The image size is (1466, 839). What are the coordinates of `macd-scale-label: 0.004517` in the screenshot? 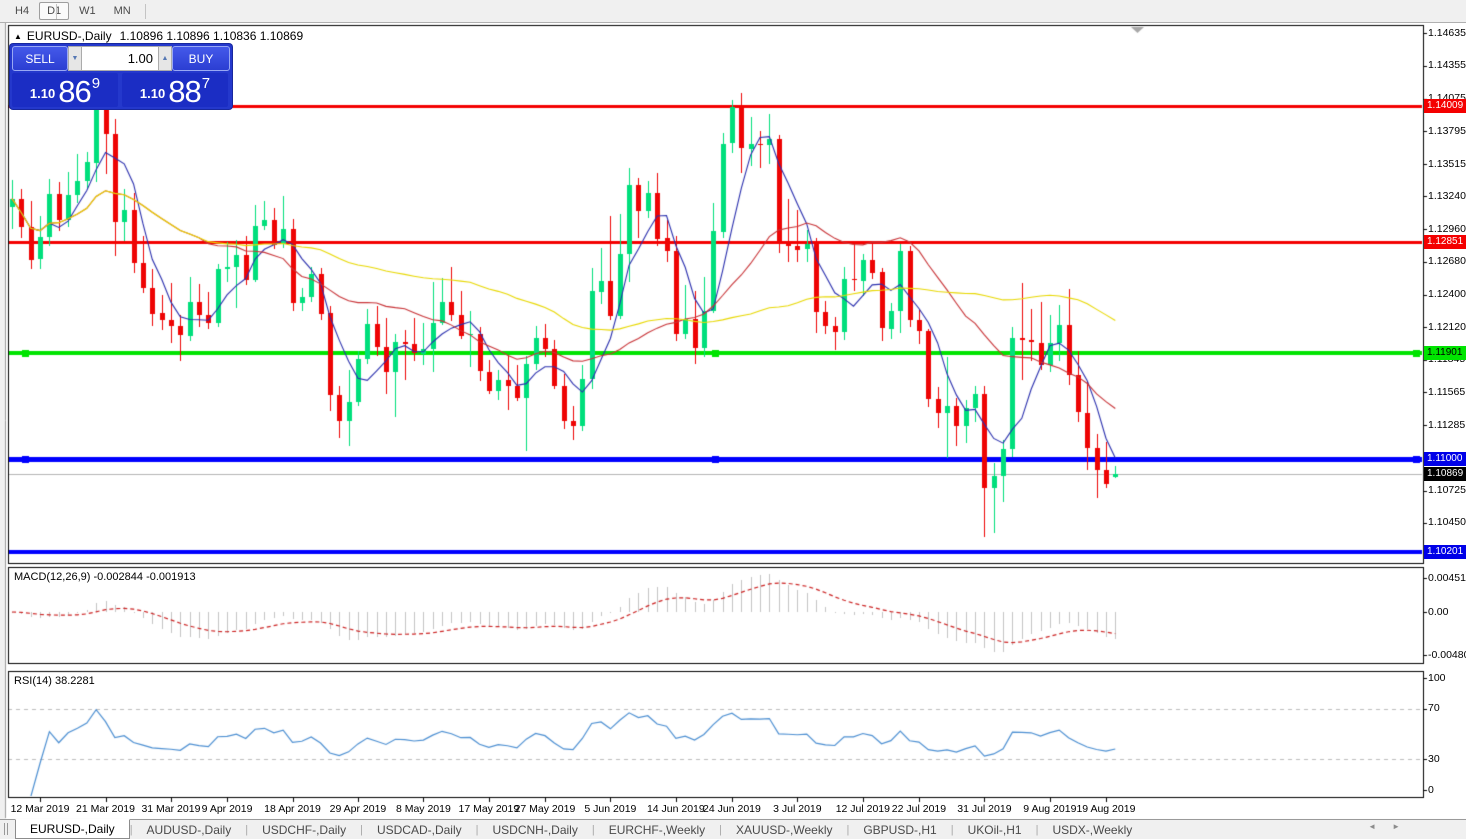 It's located at (1447, 577).